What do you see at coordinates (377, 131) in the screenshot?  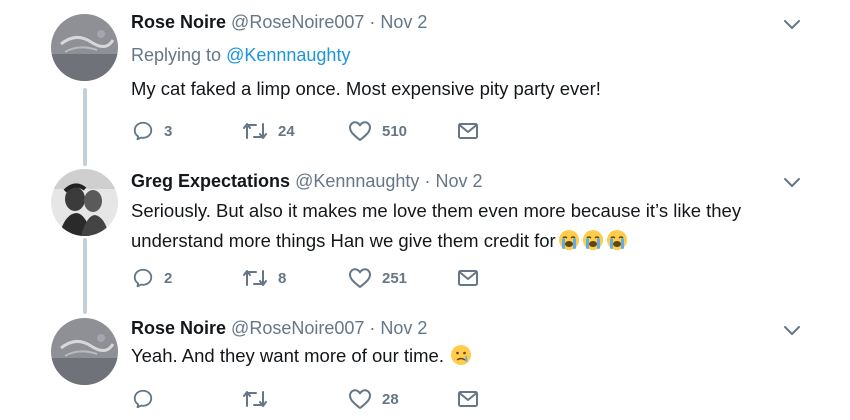 I see `like-button: 510` at bounding box center [377, 131].